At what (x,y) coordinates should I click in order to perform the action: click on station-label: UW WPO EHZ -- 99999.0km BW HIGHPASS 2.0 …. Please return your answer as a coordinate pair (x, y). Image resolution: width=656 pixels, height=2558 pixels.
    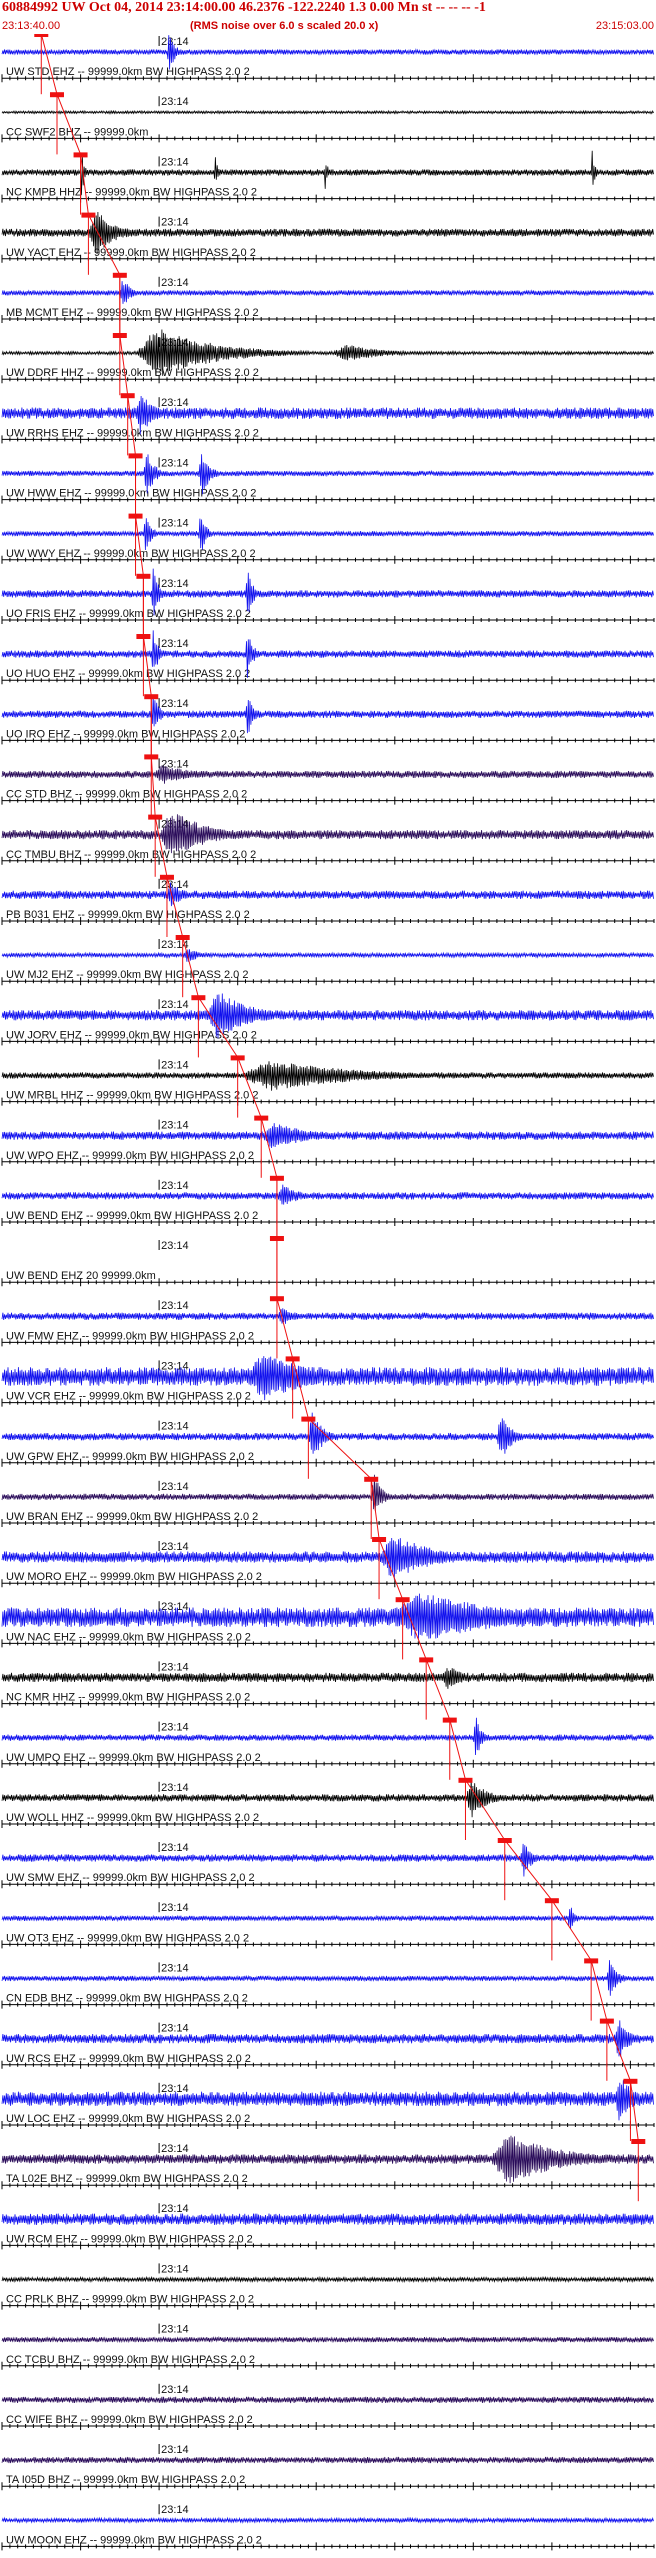
    Looking at the image, I should click on (130, 1156).